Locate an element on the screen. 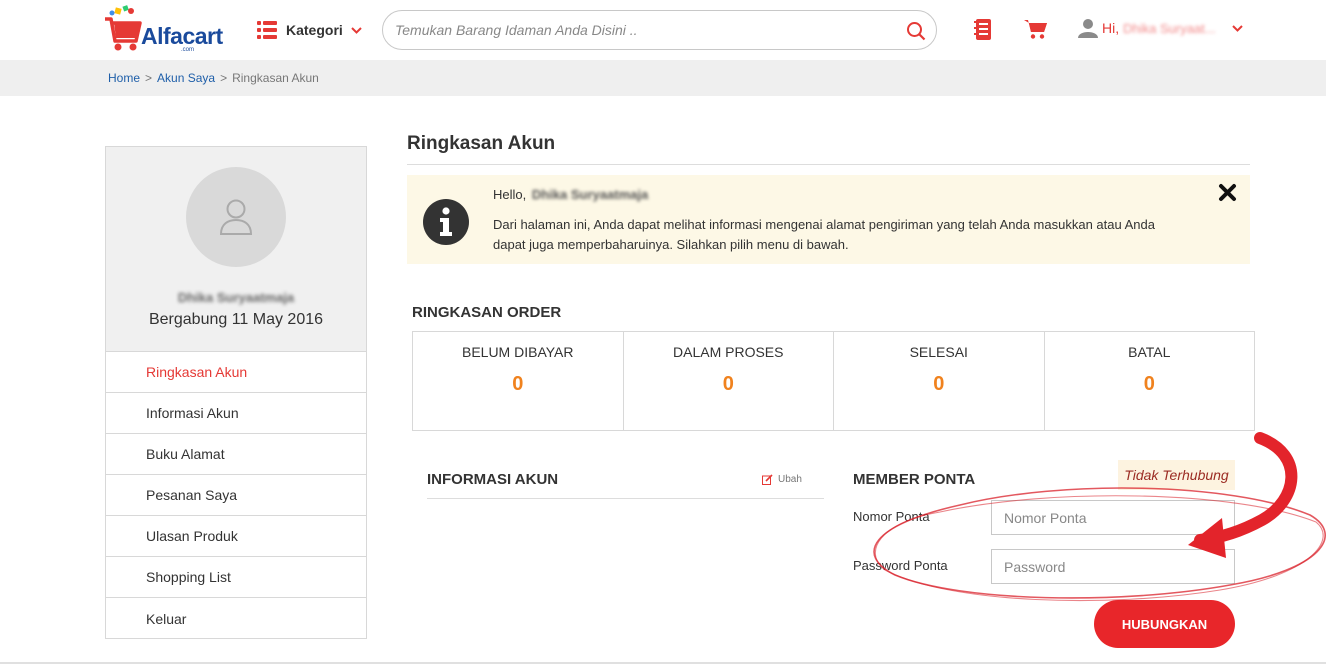 This screenshot has height=665, width=1326. breadcrumb-akun-saya: Akun Saya is located at coordinates (186, 78).